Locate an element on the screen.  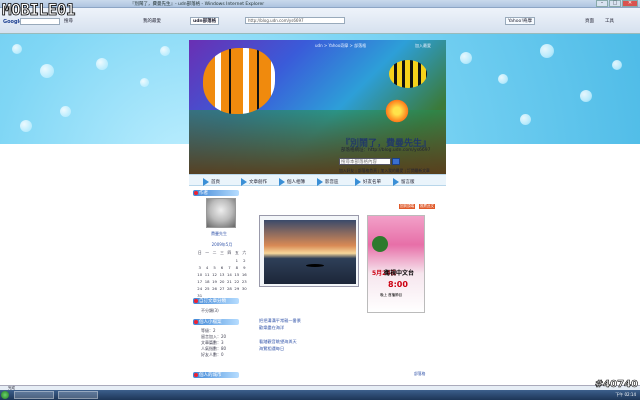
blog-search-input is located at coordinates (365, 161).